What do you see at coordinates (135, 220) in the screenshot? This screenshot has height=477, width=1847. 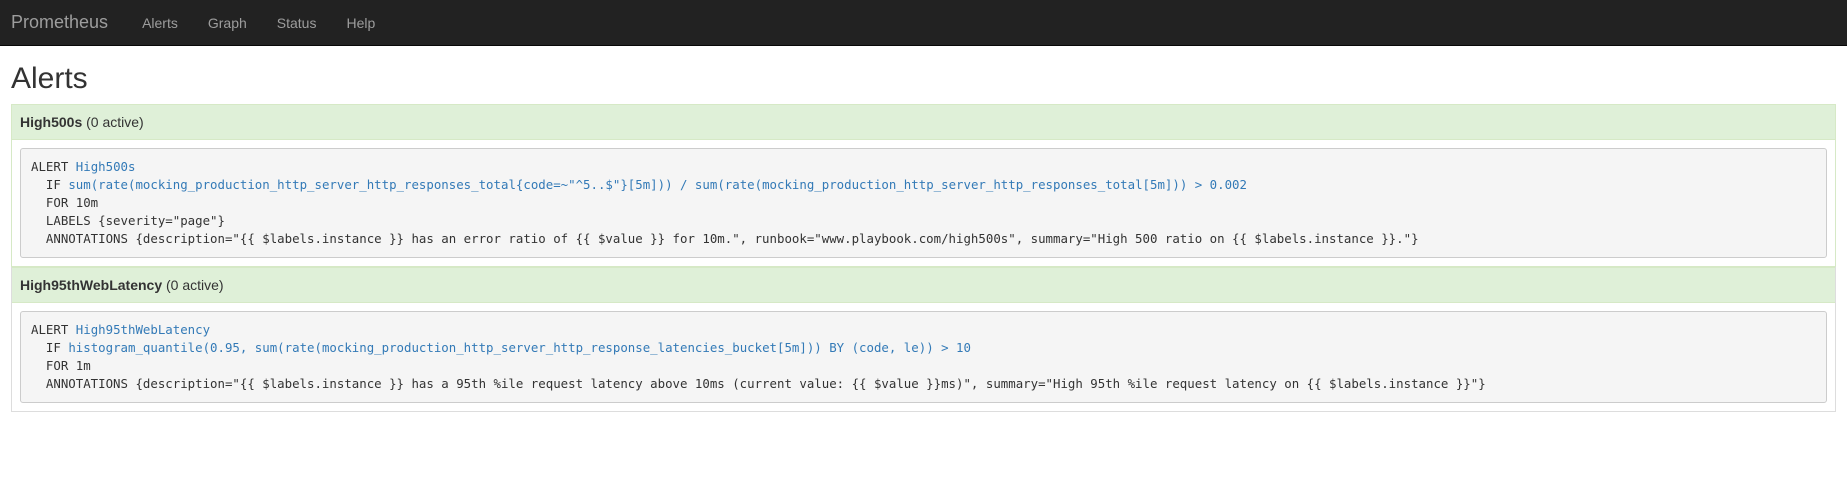 I see `labels-line: LABELS {severity="page"}` at bounding box center [135, 220].